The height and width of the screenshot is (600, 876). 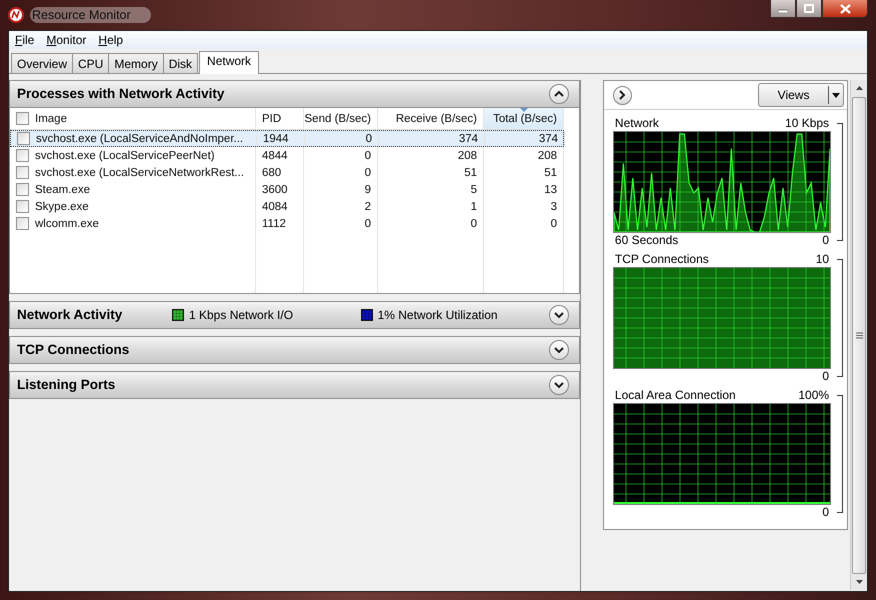 I want to click on tab: Memory, so click(x=136, y=63).